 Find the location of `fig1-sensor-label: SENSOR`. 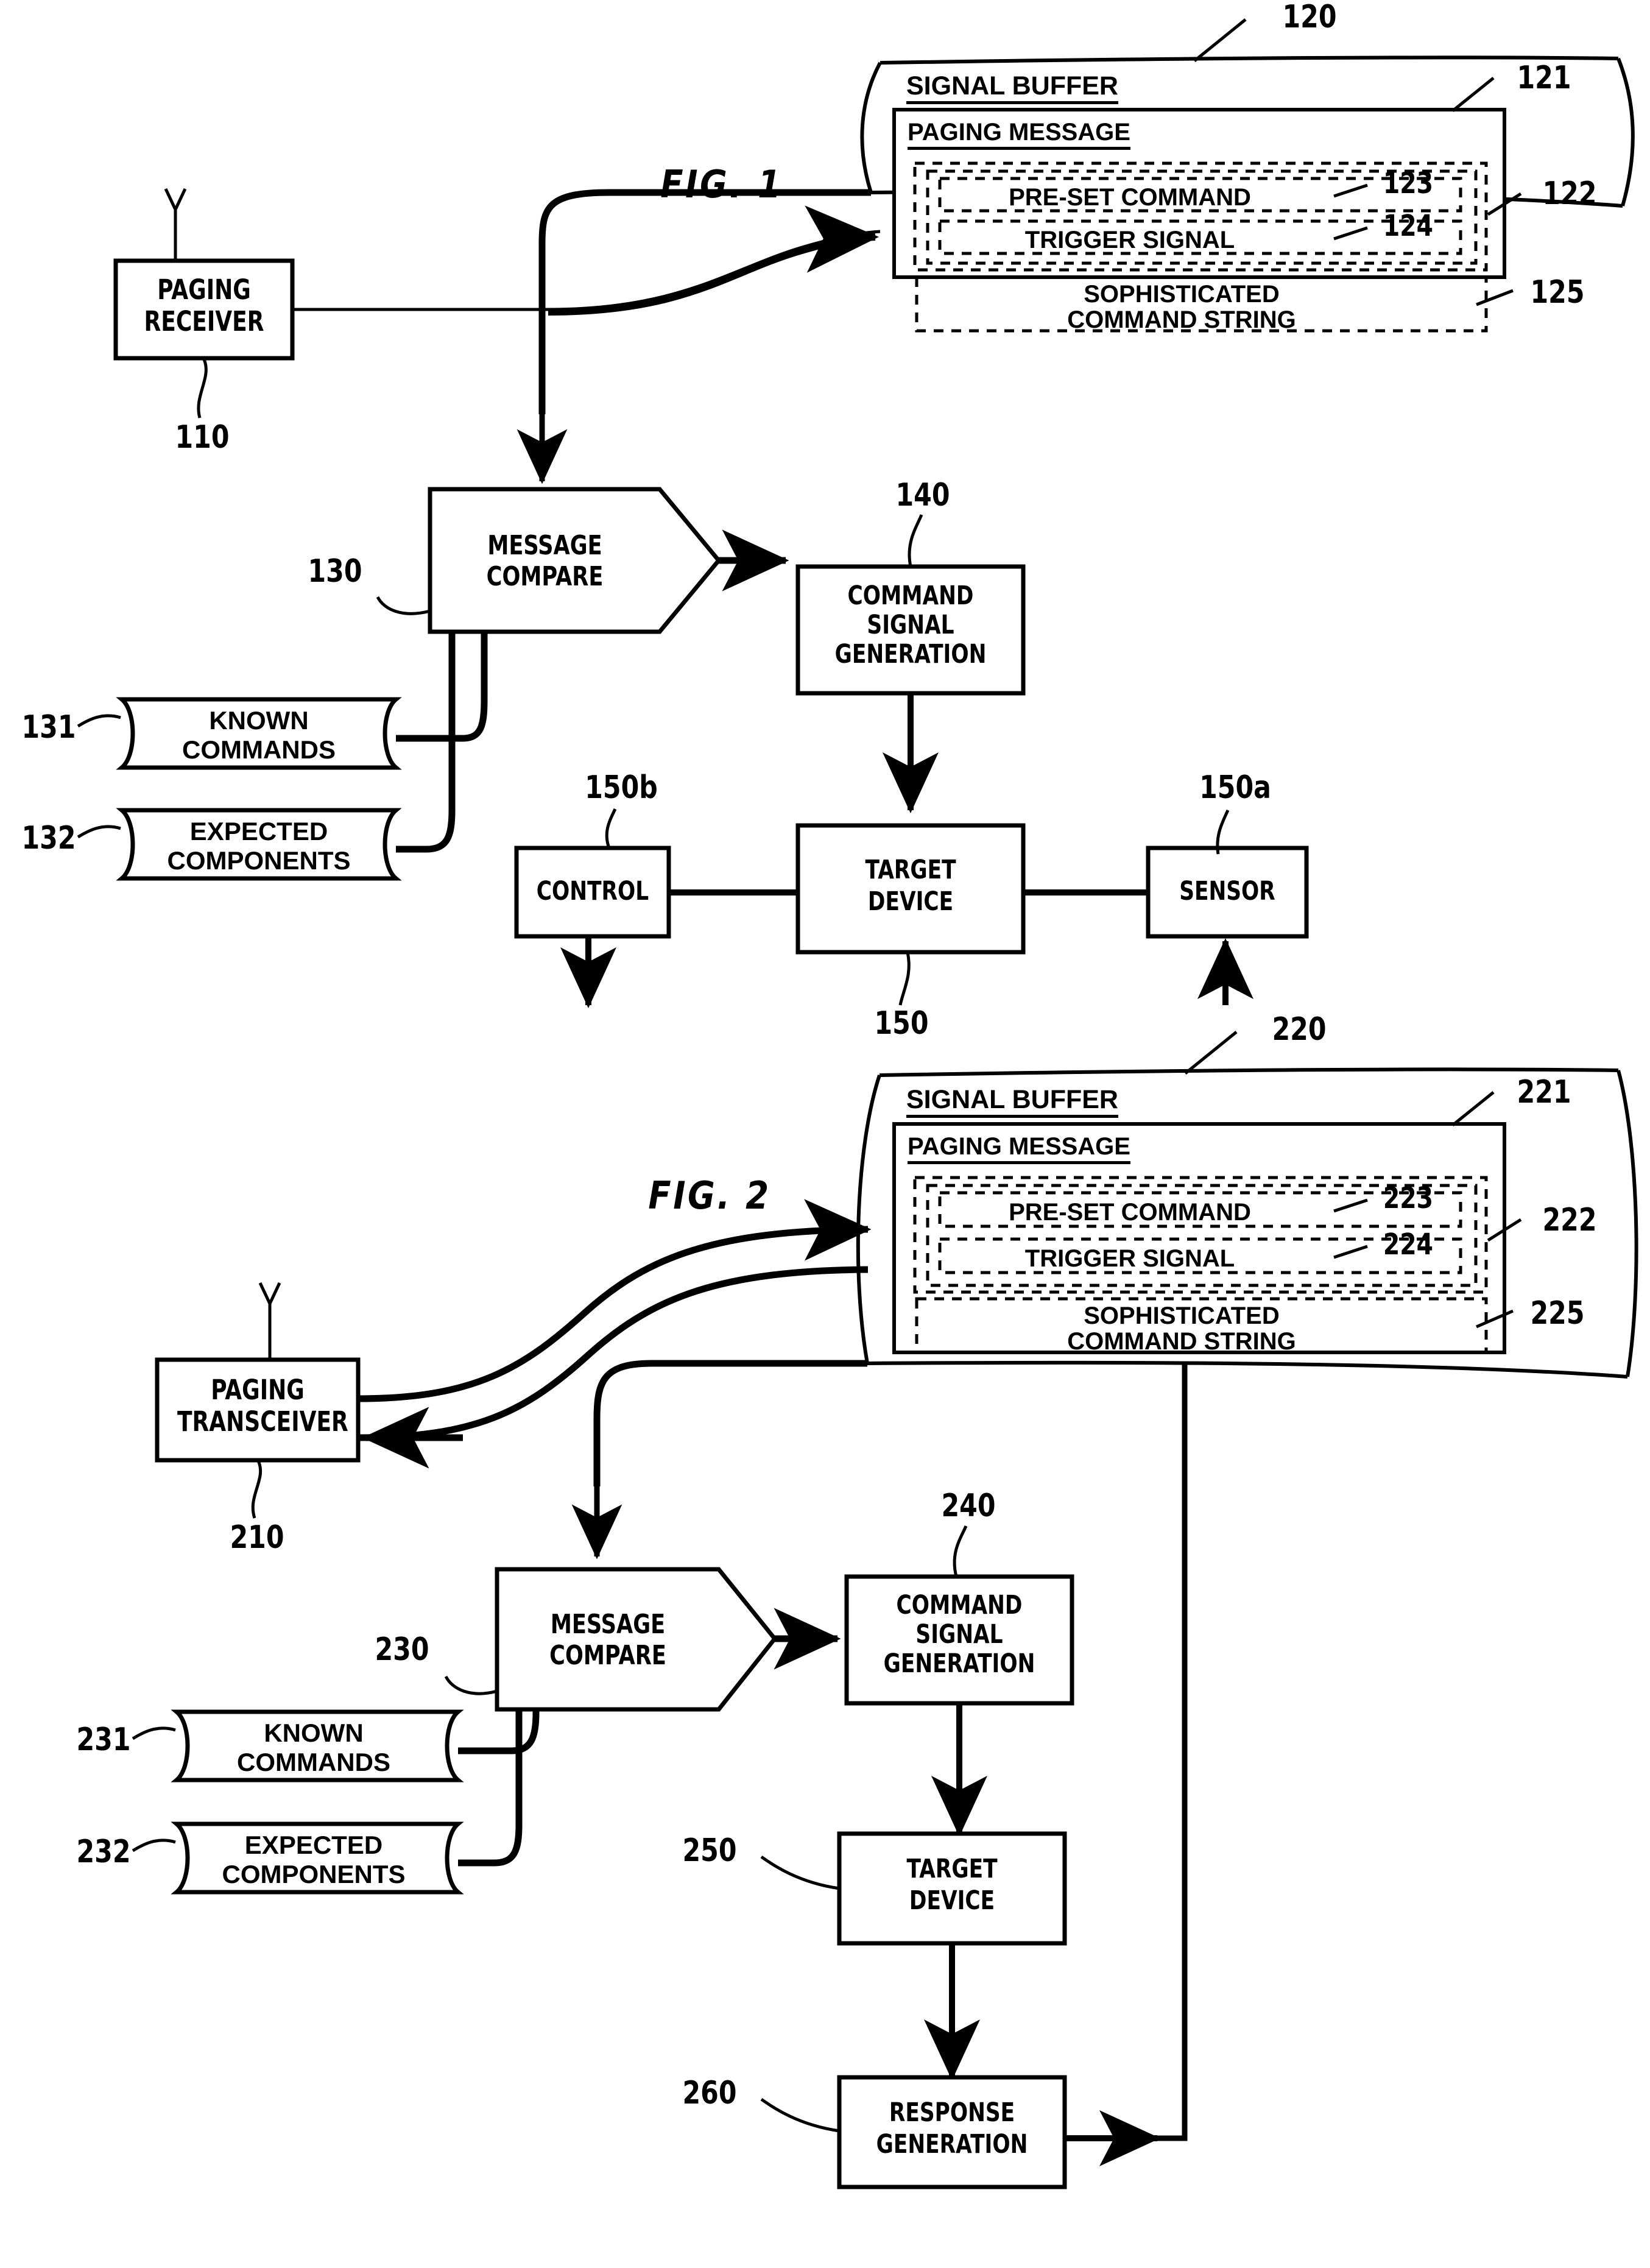

fig1-sensor-label: SENSOR is located at coordinates (1227, 891).